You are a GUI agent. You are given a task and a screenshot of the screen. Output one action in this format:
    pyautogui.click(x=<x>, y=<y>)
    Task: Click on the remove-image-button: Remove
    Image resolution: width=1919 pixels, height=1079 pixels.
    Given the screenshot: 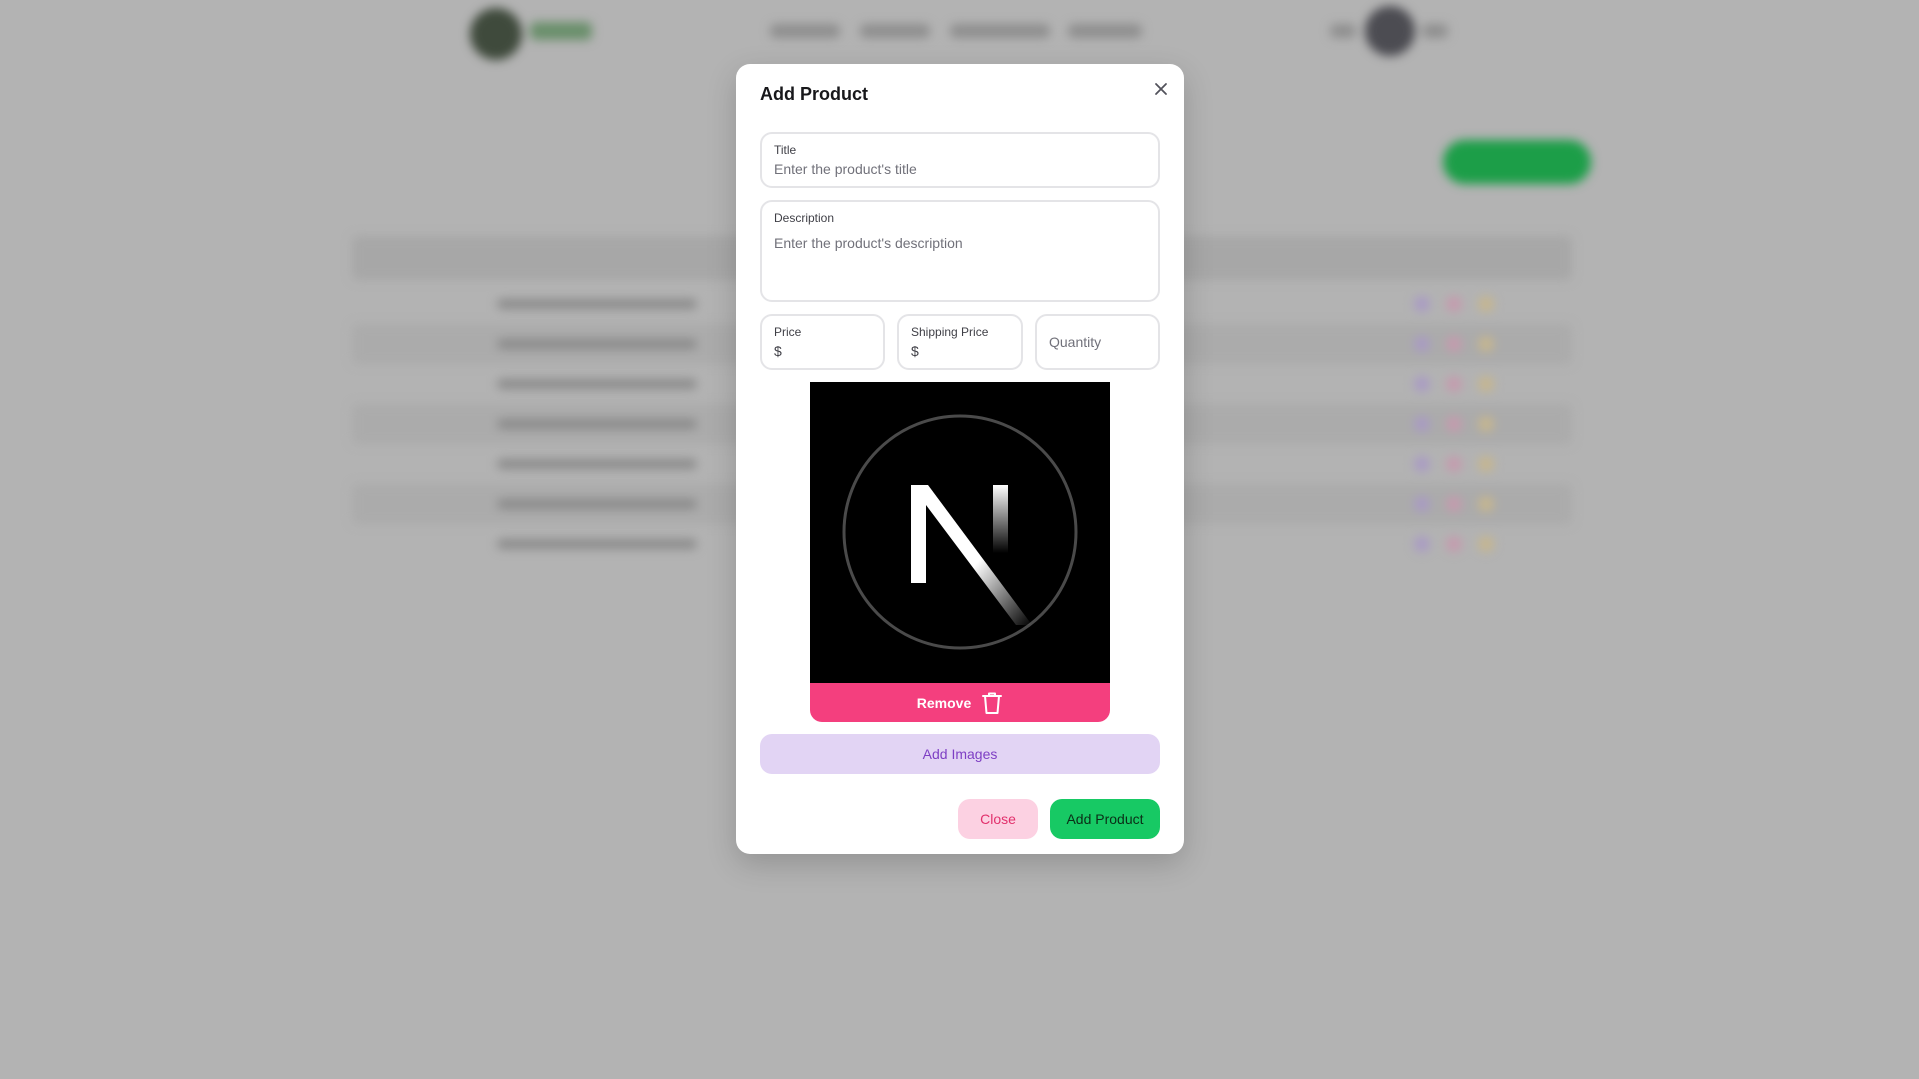 What is the action you would take?
    pyautogui.click(x=960, y=702)
    